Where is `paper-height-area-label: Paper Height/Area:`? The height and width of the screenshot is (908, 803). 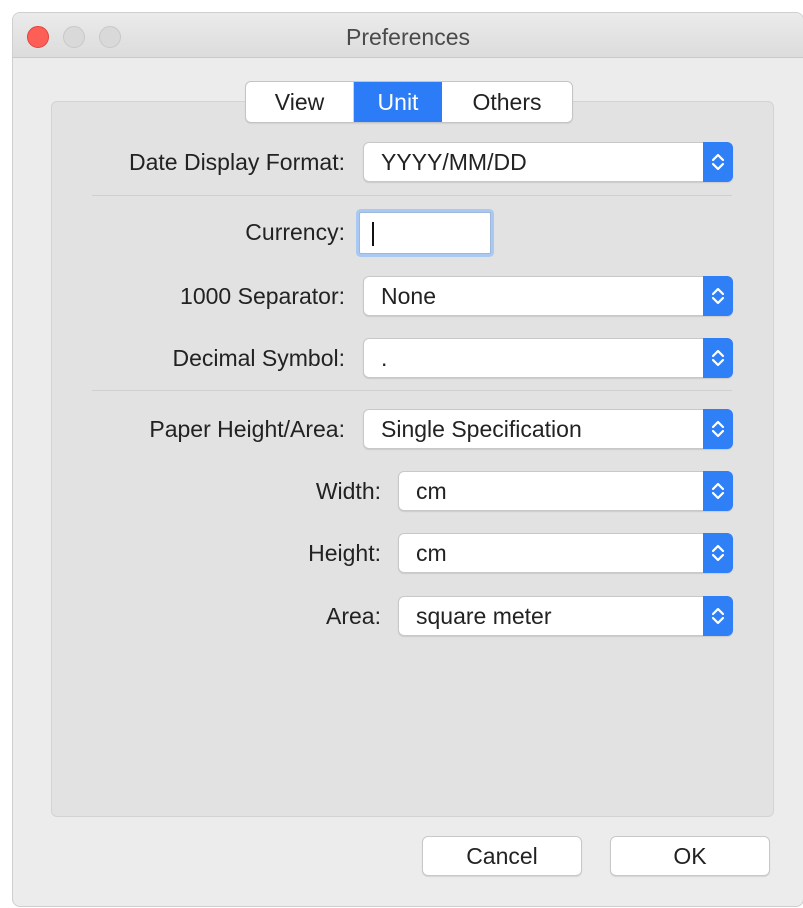
paper-height-area-label: Paper Height/Area: is located at coordinates (247, 429).